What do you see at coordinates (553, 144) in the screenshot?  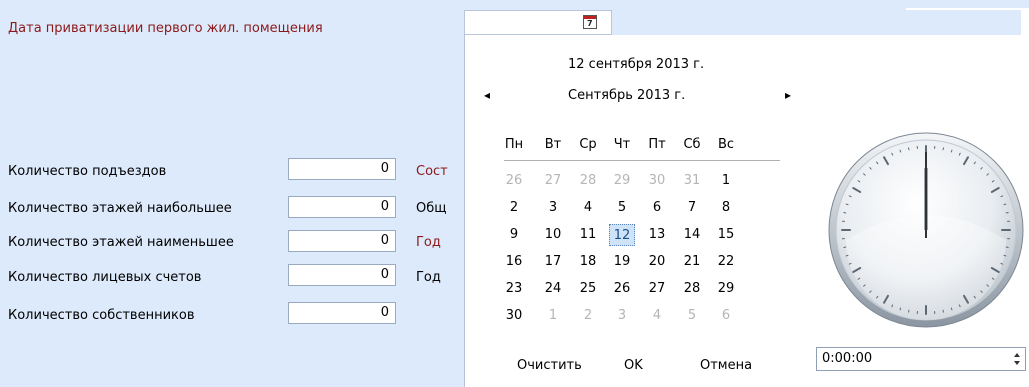 I see `weekday-header: Вт` at bounding box center [553, 144].